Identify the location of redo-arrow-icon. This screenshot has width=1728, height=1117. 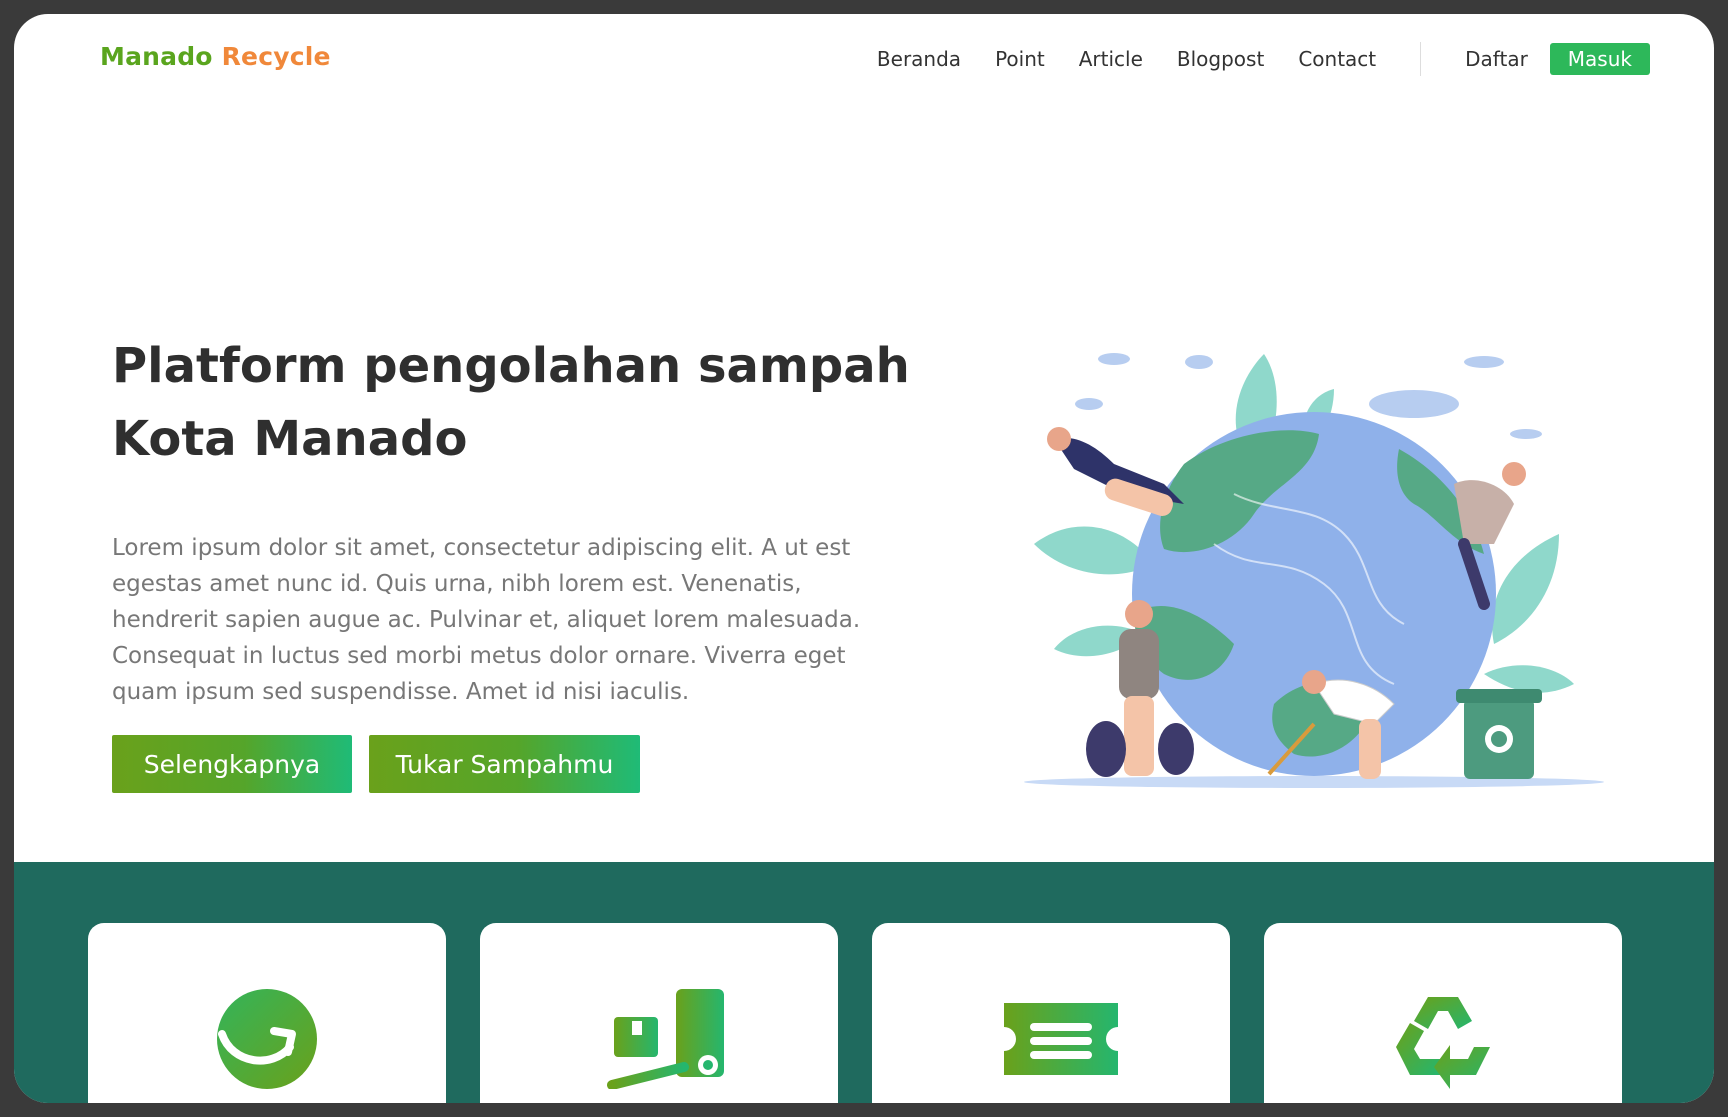
(267, 1039).